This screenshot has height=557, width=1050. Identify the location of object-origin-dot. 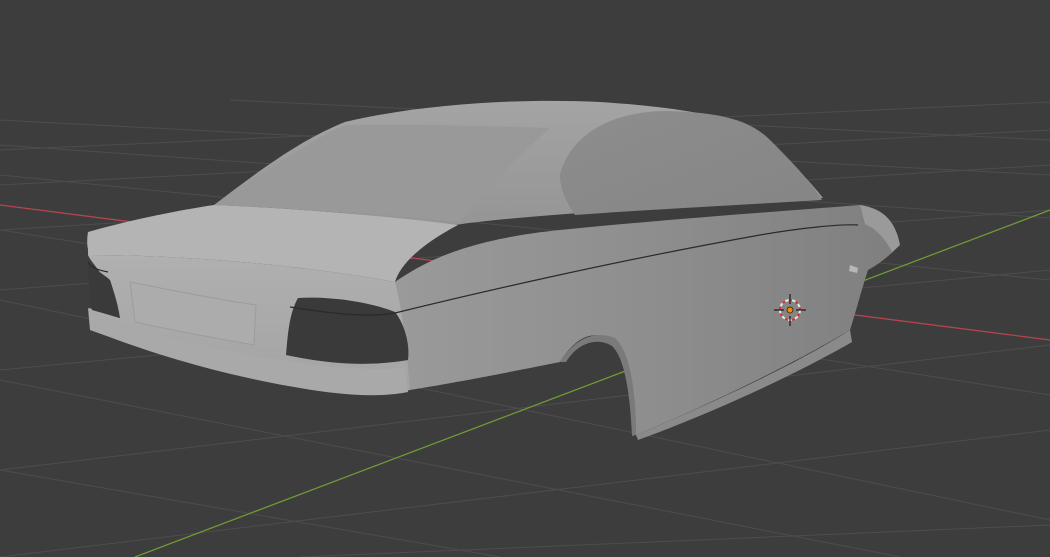
(790, 310).